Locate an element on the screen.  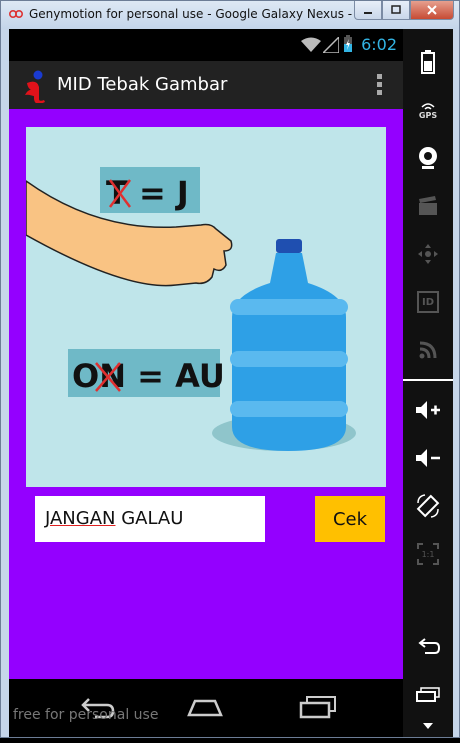
side-recent-button is located at coordinates (428, 694).